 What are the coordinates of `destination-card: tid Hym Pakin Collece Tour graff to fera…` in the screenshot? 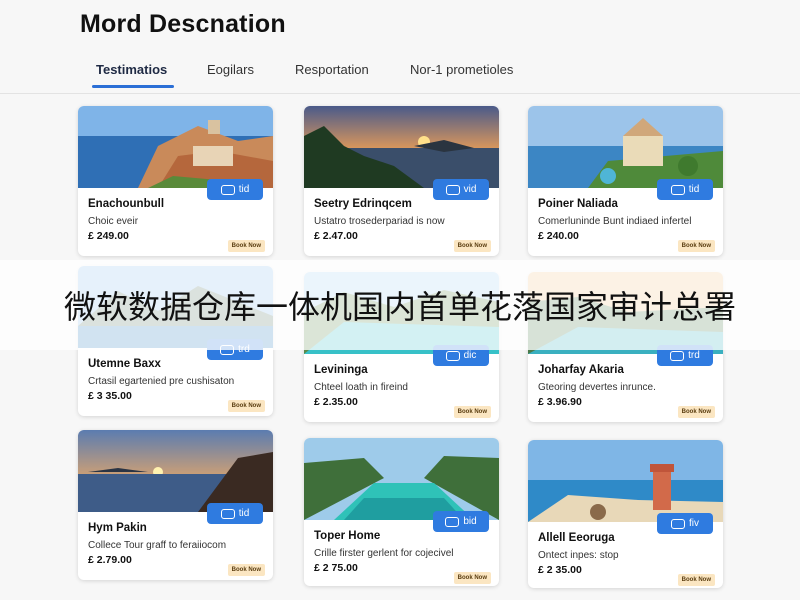 It's located at (175, 505).